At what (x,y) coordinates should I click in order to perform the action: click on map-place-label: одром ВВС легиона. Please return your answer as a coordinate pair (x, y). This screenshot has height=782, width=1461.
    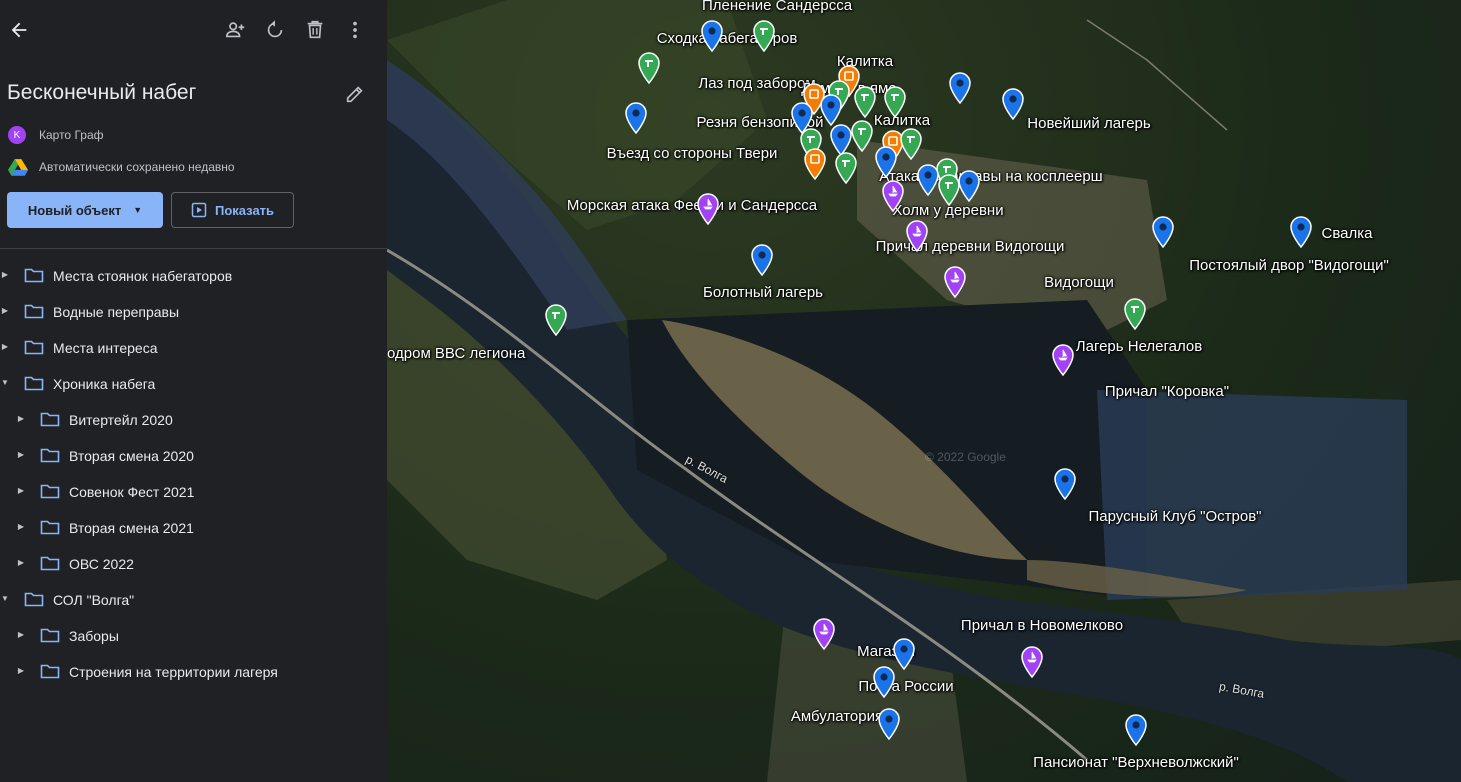
    Looking at the image, I should click on (456, 353).